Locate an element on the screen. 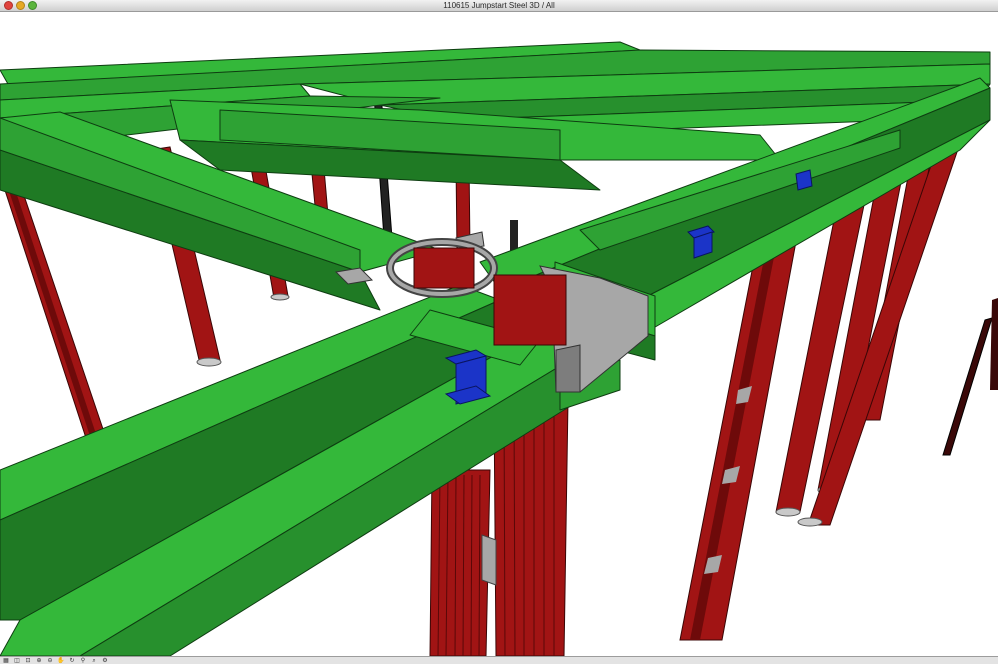  walk-icon: ⚲ is located at coordinates (83, 661).